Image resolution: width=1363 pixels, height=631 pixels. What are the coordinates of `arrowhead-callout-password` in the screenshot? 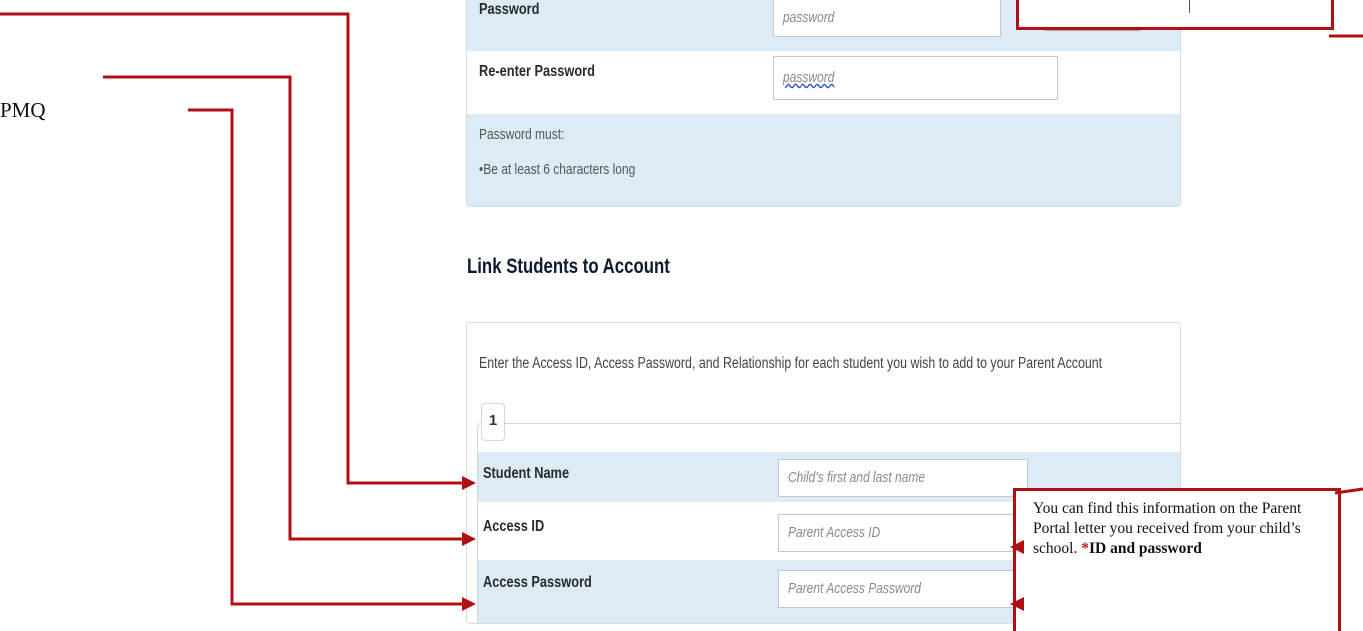 It's located at (1017, 604).